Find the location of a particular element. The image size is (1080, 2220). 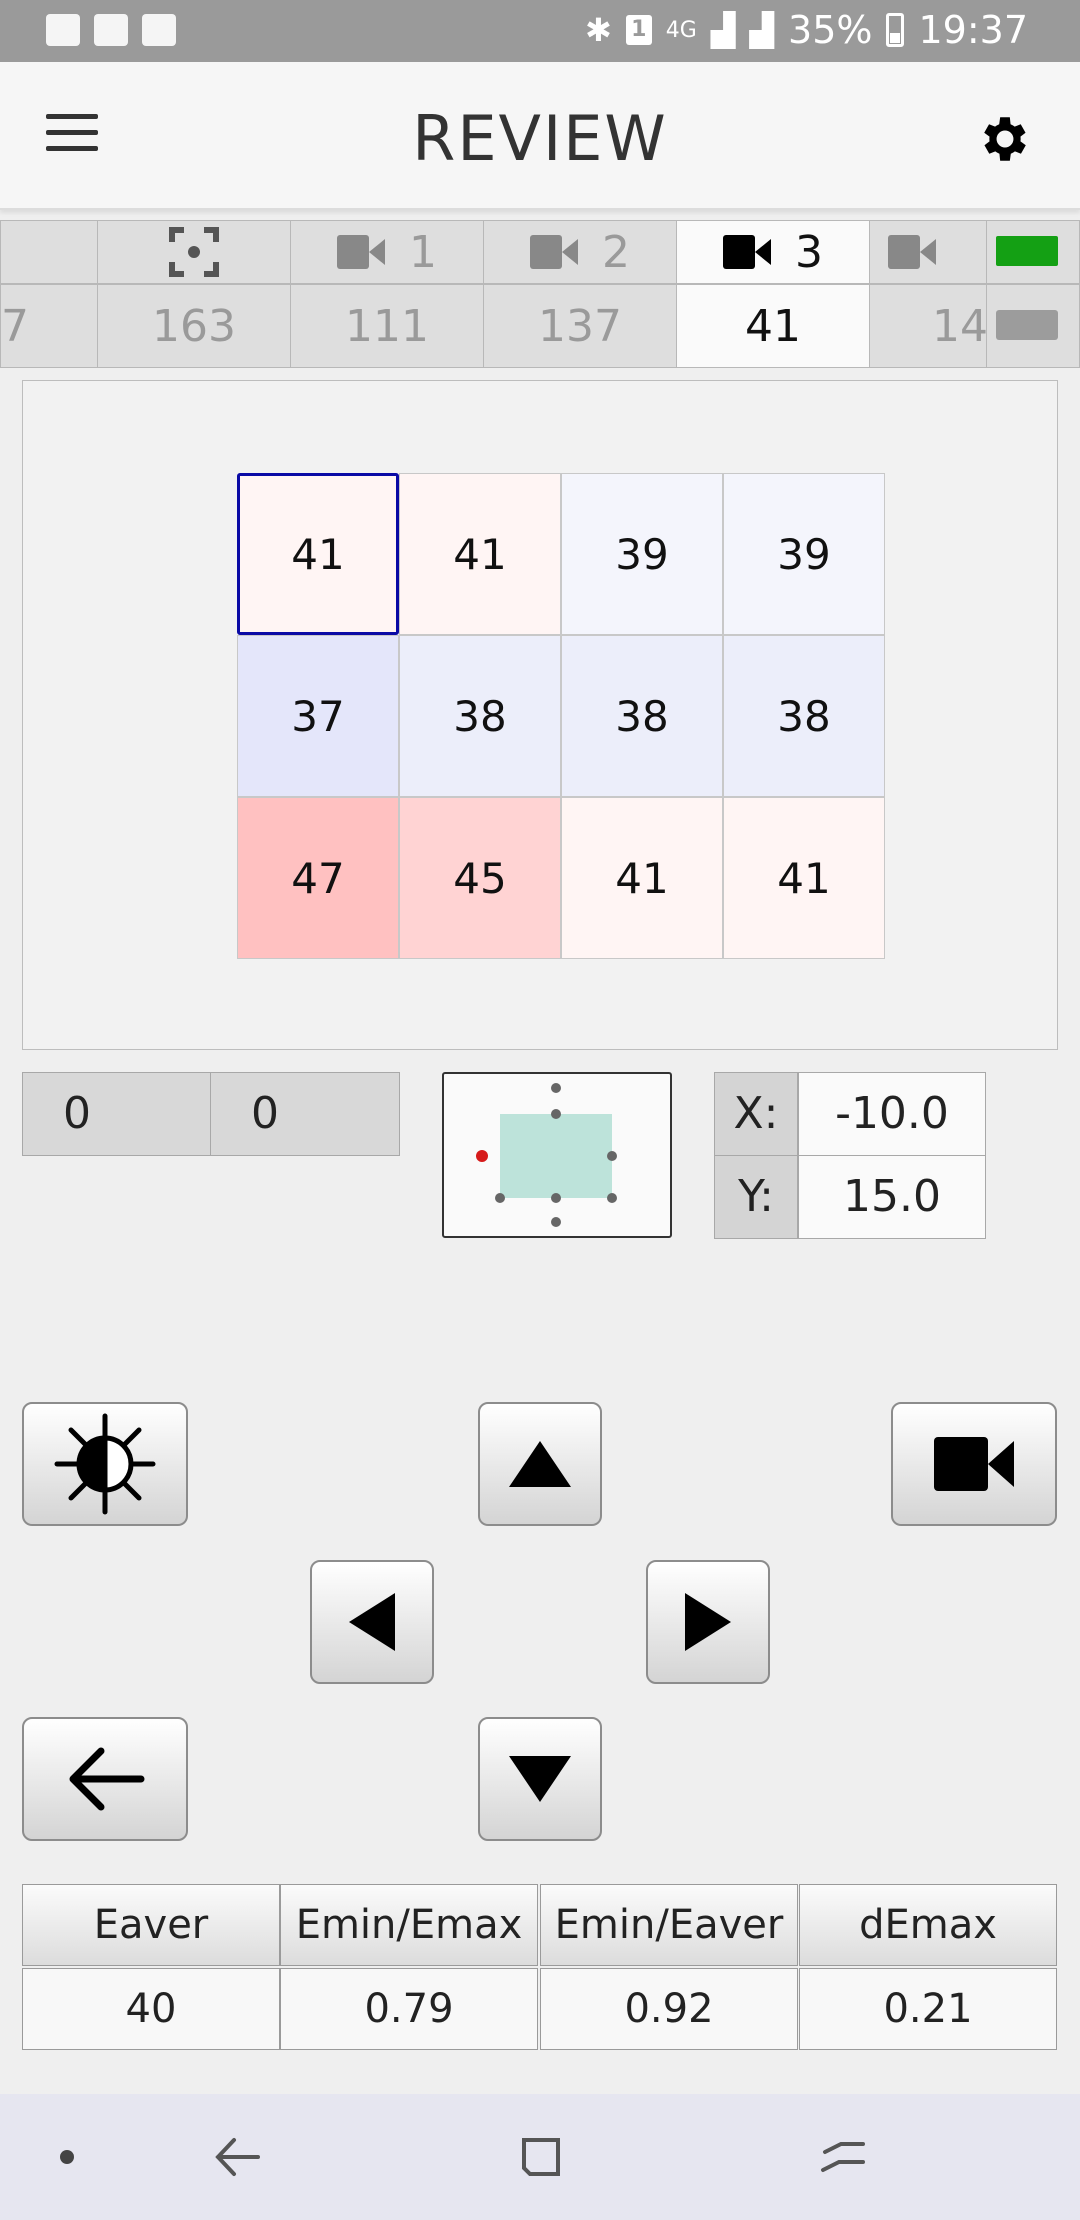

status-indicator-green is located at coordinates (1027, 251).